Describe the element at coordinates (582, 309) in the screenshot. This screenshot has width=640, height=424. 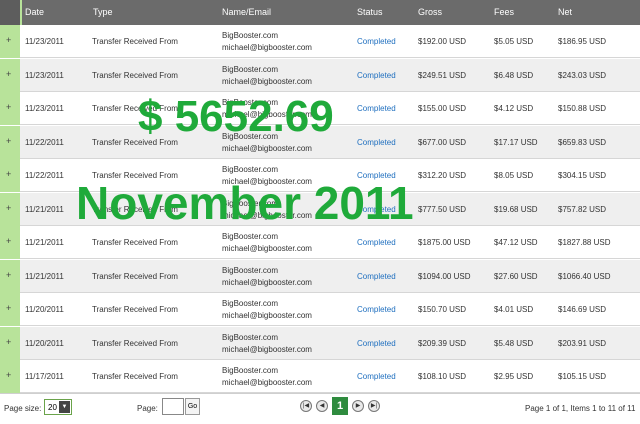
I see `row-net: $146.69 USD` at that location.